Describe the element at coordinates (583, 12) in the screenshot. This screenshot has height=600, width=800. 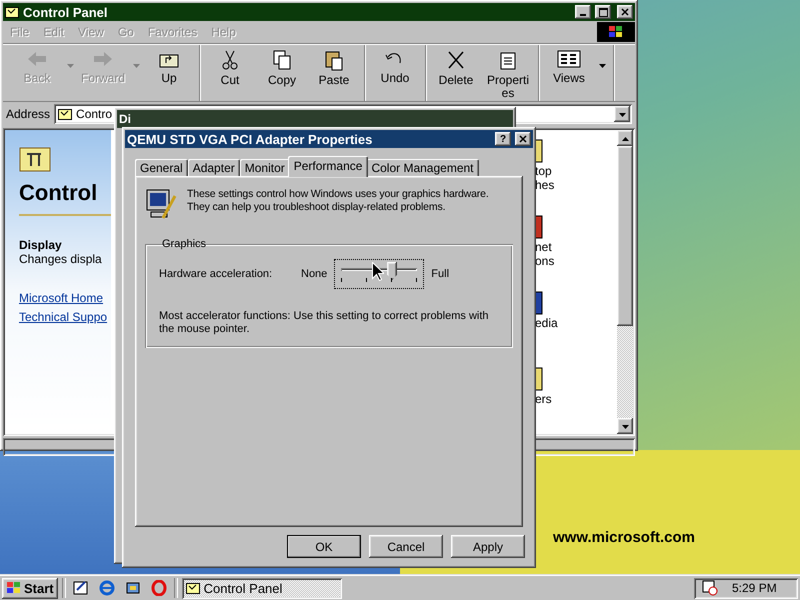
I see `minimize-button` at that location.